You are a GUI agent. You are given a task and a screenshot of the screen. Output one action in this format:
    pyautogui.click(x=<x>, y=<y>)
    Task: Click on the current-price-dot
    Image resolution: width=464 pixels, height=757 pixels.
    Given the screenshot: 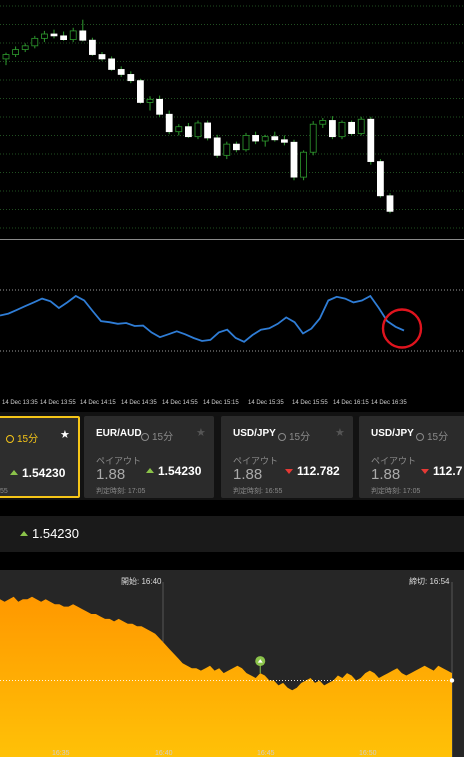 What is the action you would take?
    pyautogui.click(x=452, y=680)
    